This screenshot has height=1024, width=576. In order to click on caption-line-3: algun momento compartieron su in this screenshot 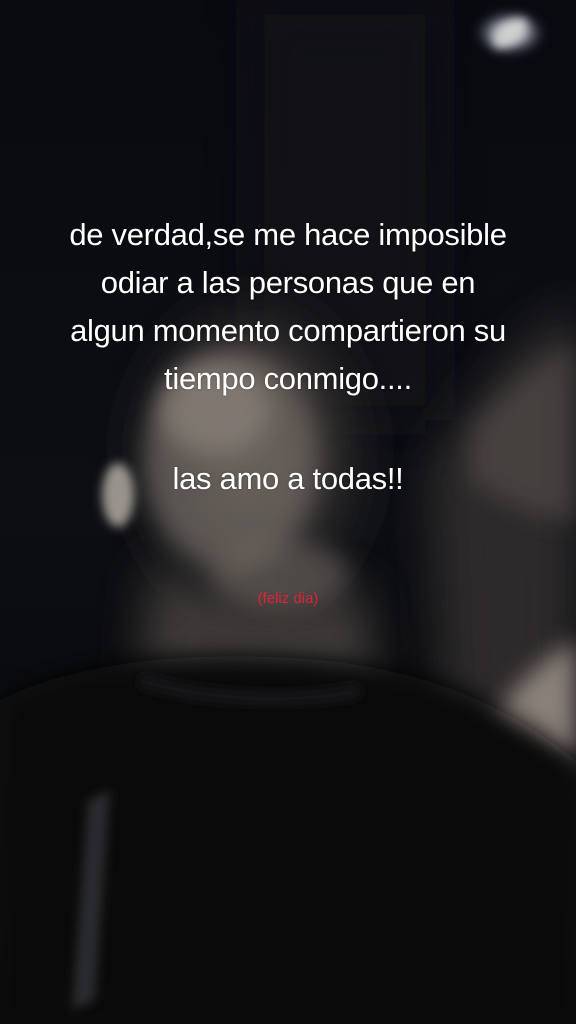, I will do `click(288, 330)`.